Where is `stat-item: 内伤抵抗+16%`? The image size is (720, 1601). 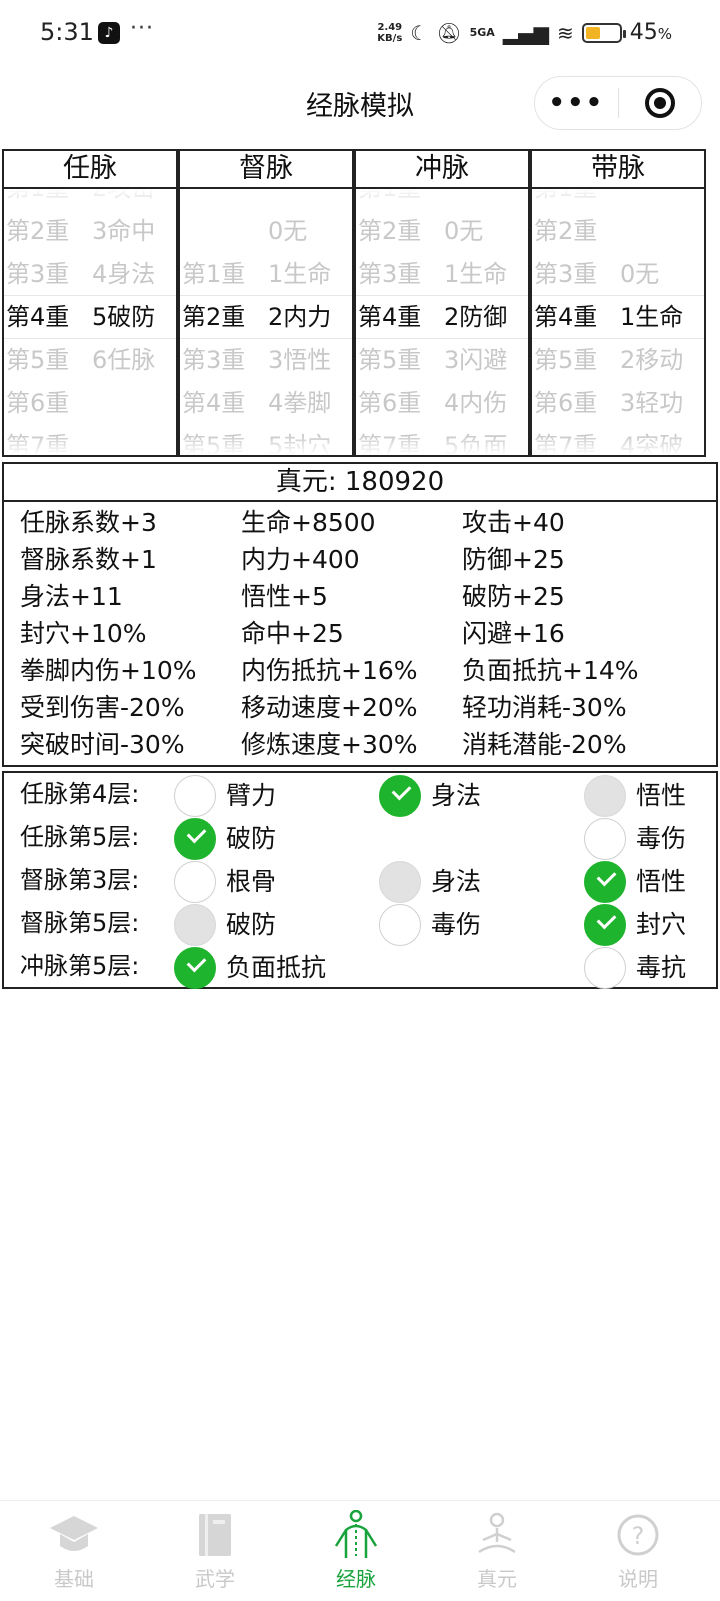
stat-item: 内伤抵抗+16% is located at coordinates (329, 670).